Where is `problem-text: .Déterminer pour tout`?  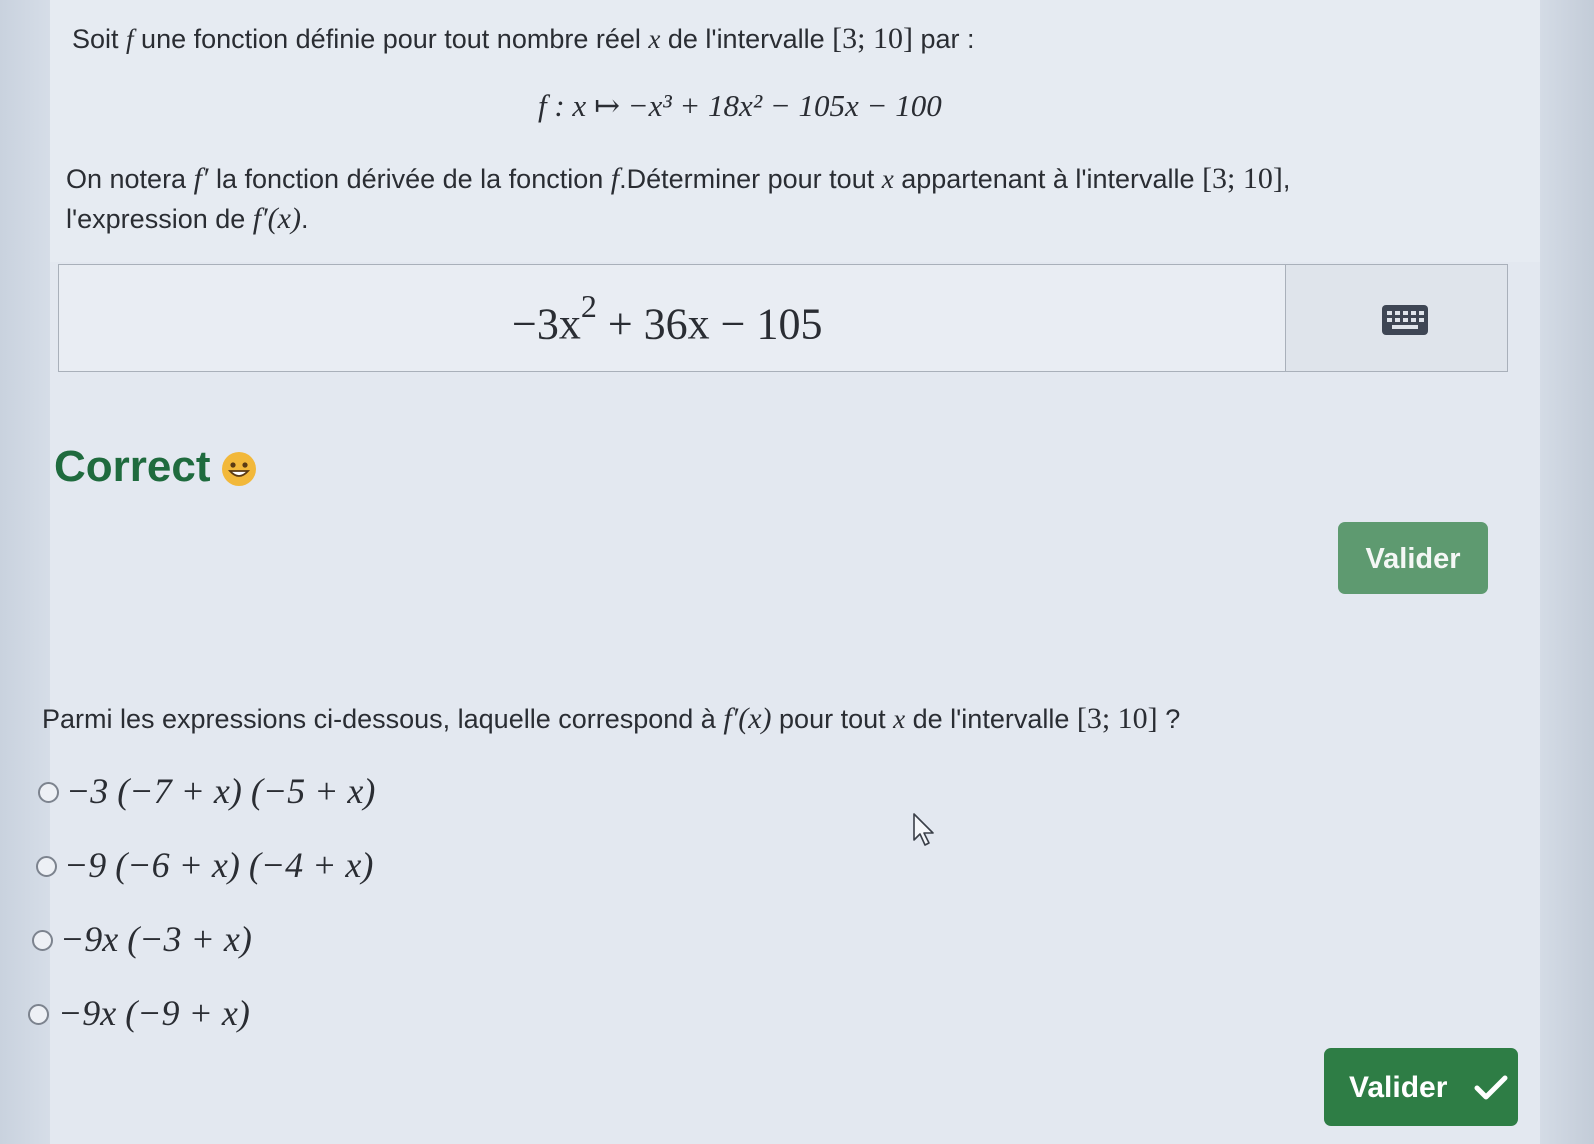
problem-text: .Déterminer pour tout is located at coordinates (750, 179).